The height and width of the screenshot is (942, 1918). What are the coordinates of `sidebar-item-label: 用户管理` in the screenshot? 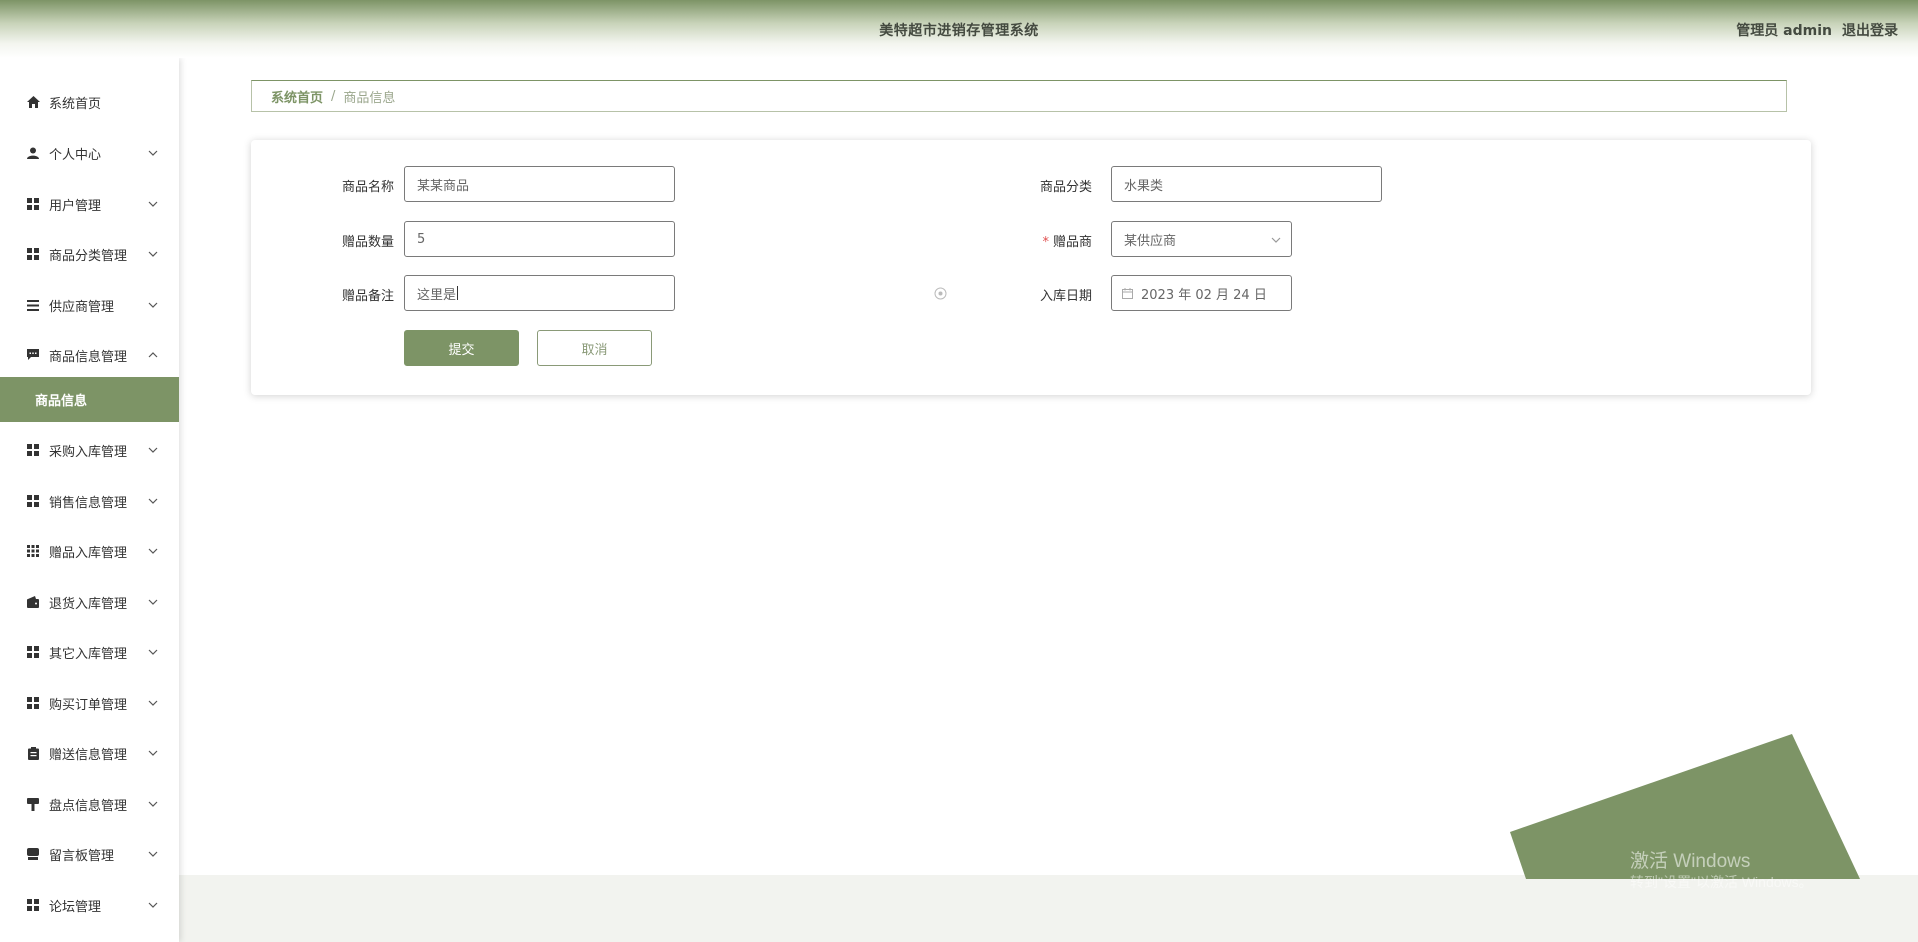 It's located at (75, 206).